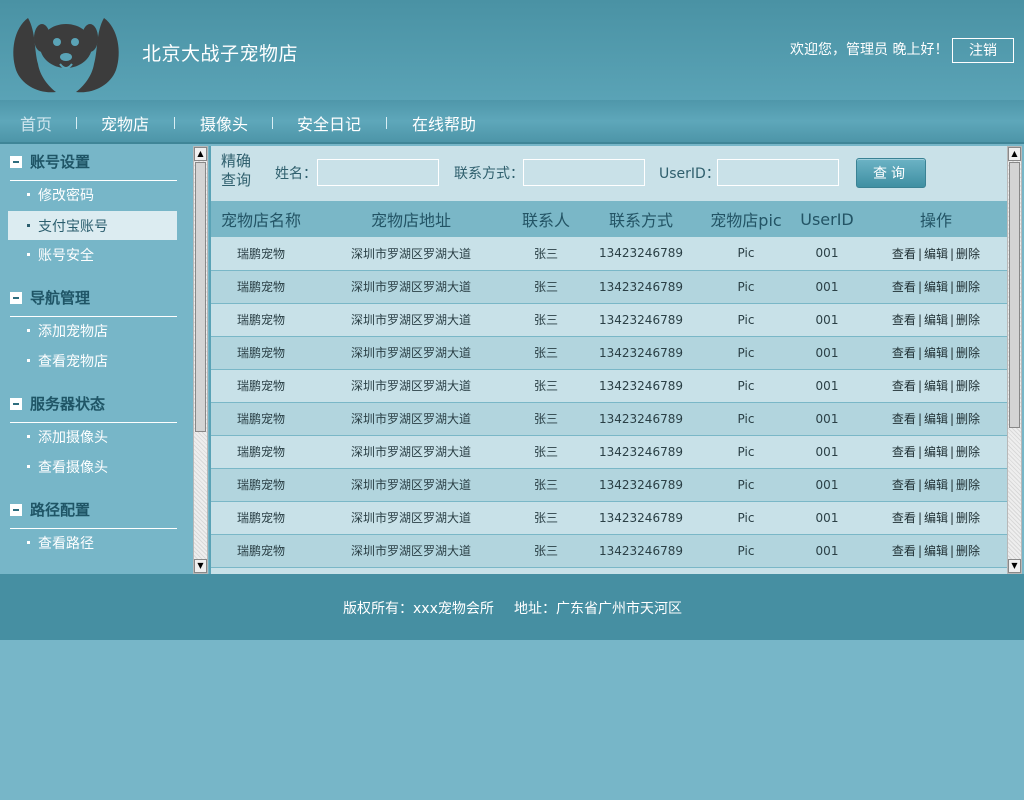  Describe the element at coordinates (410, 220) in the screenshot. I see `column-header: 宠物店地址` at that location.